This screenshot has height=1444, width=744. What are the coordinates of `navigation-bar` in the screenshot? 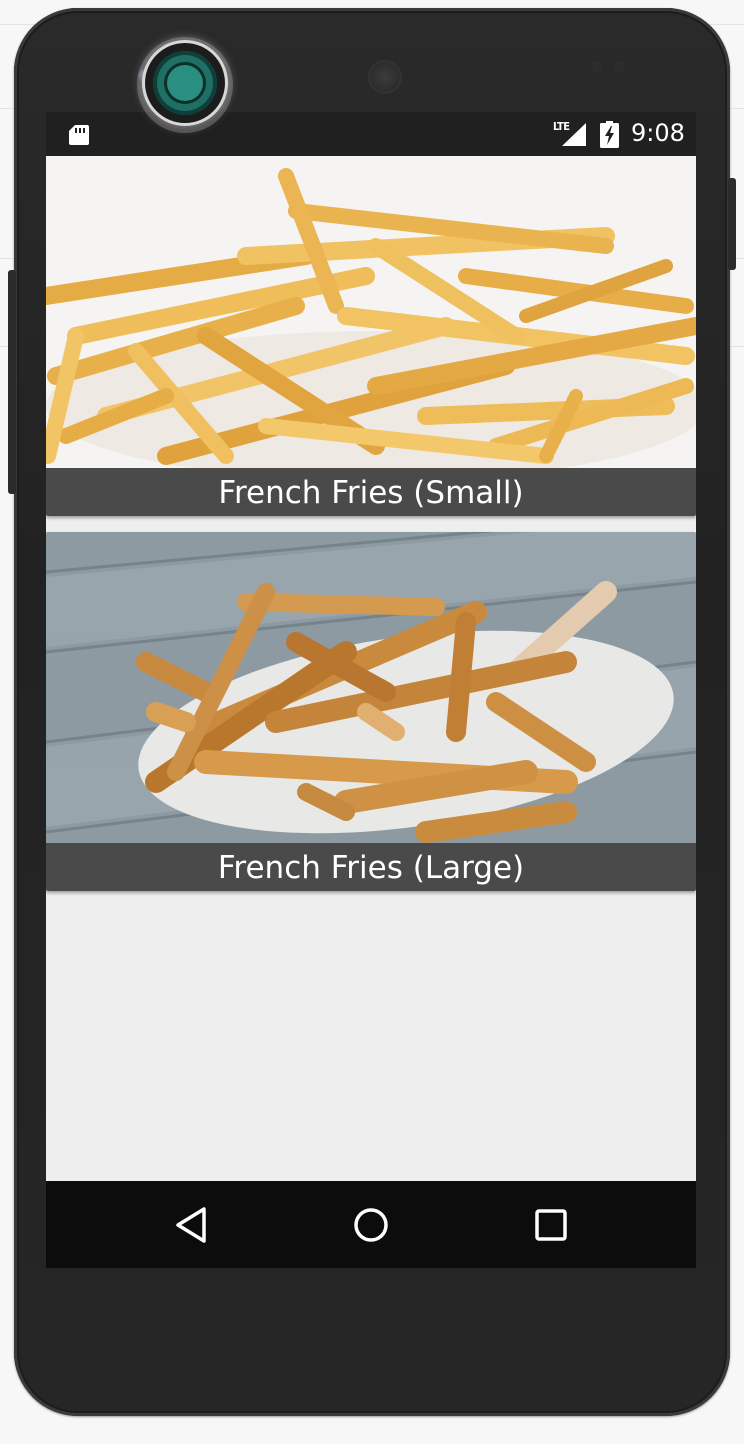 It's located at (371, 1224).